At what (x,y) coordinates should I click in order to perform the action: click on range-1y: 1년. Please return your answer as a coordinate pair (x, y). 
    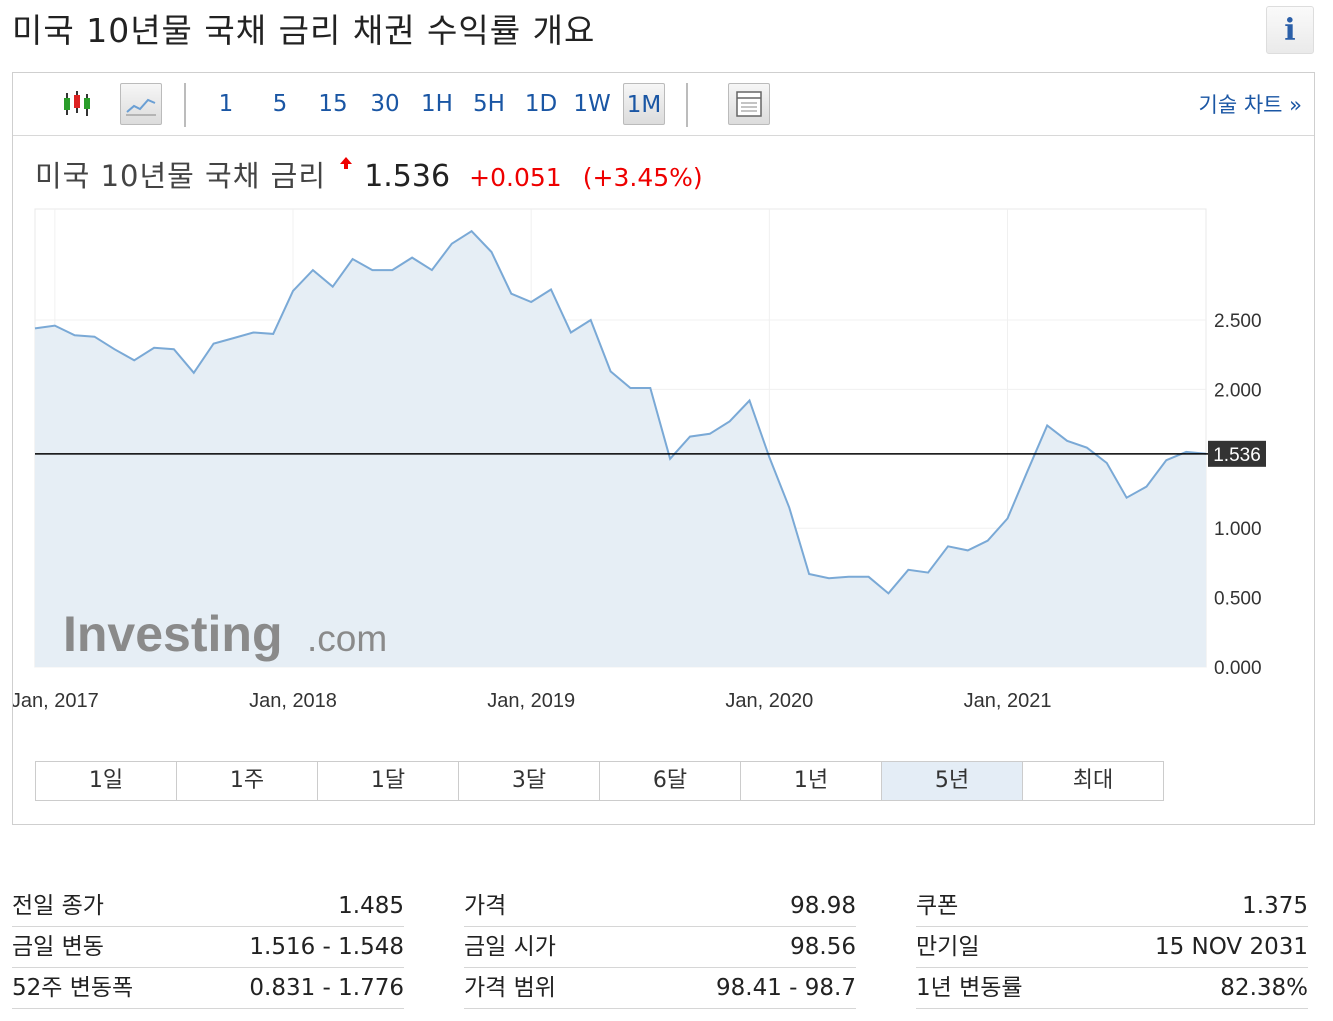
    Looking at the image, I should click on (811, 781).